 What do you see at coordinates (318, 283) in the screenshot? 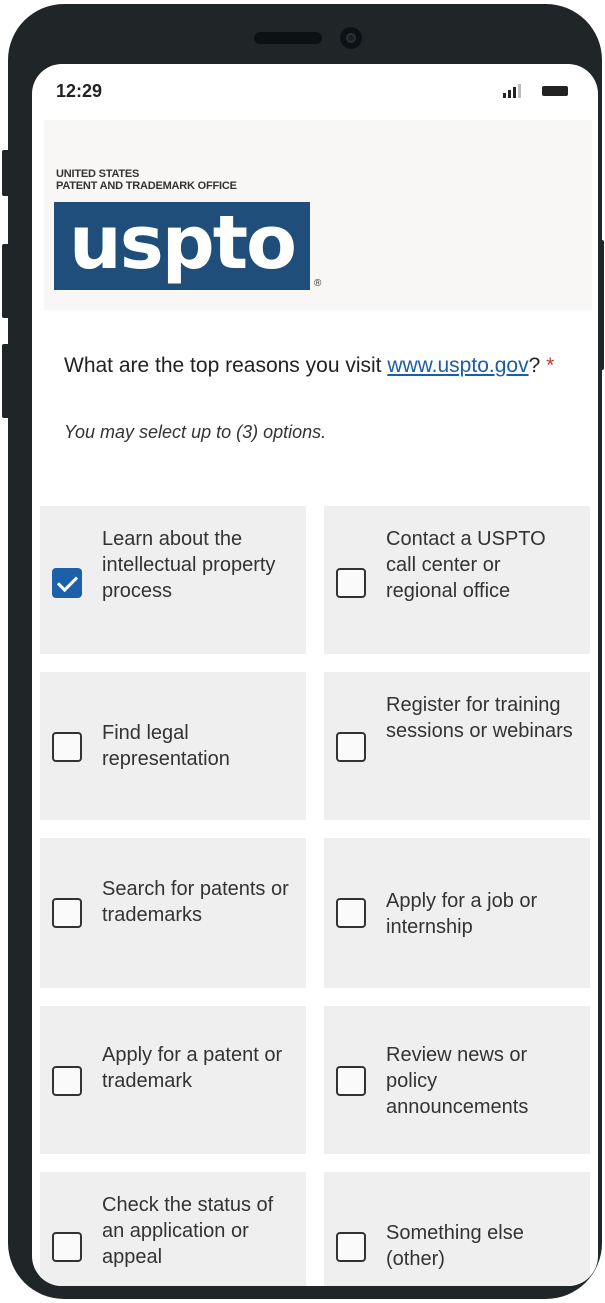
I see `registered-mark: ®` at bounding box center [318, 283].